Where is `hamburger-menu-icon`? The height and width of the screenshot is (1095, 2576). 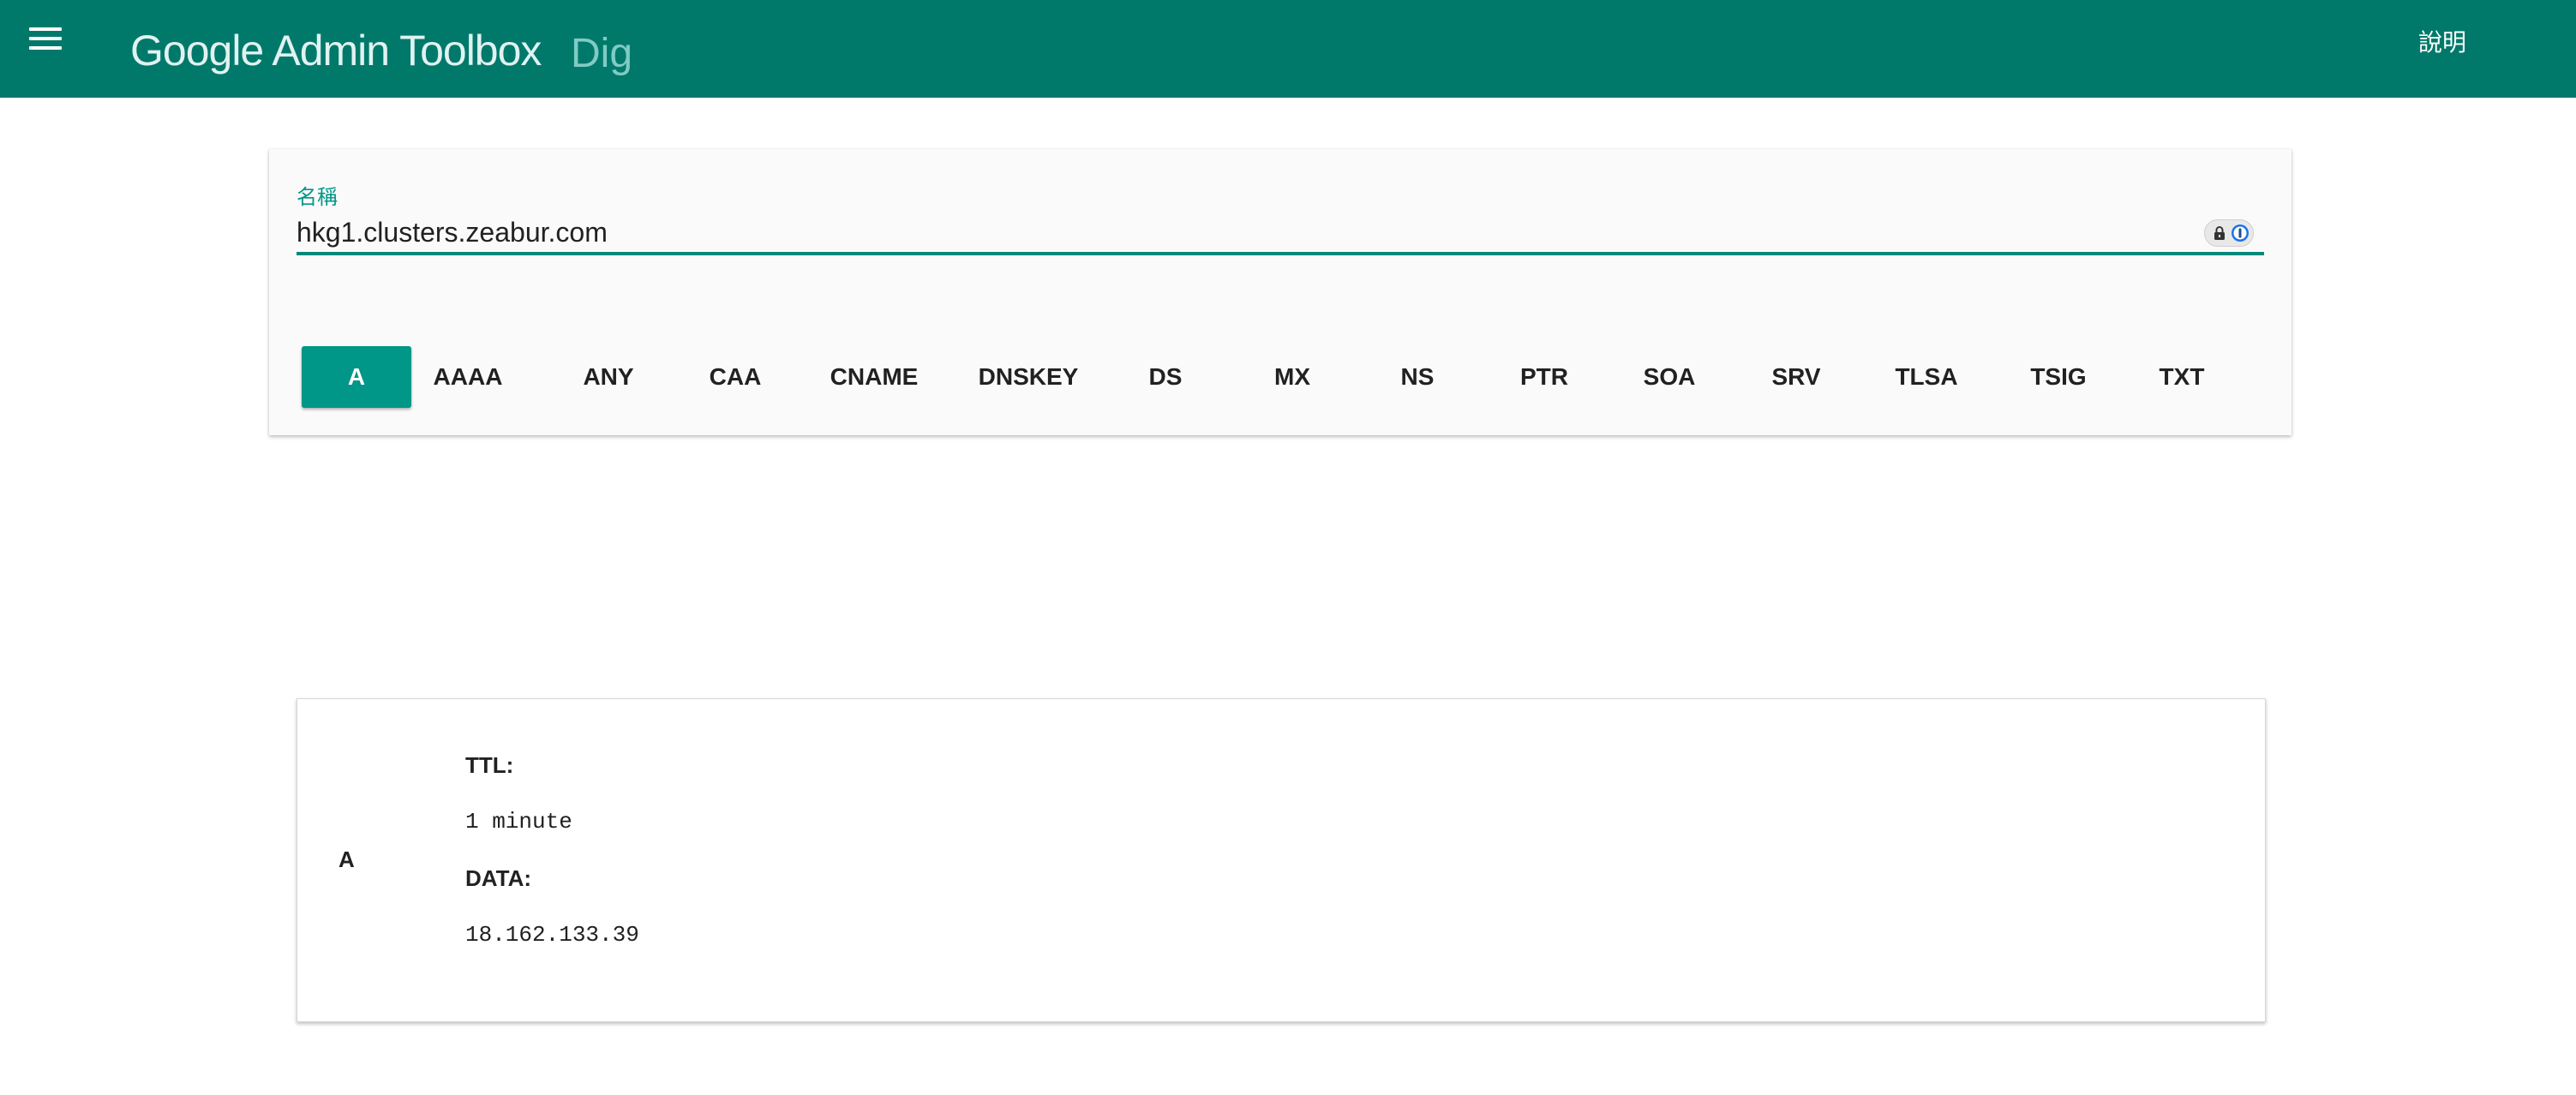 hamburger-menu-icon is located at coordinates (46, 38).